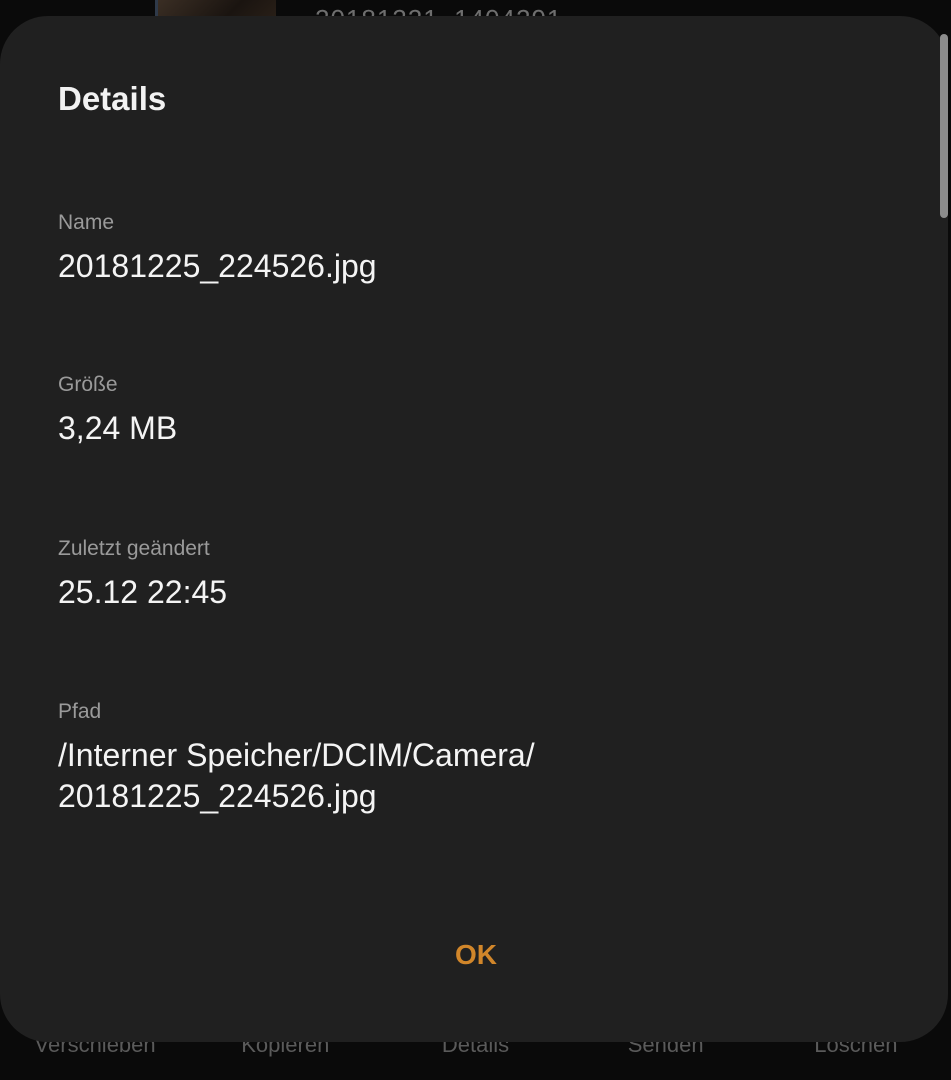 The height and width of the screenshot is (1080, 951). Describe the element at coordinates (112, 98) in the screenshot. I see `dialog-title: Details` at that location.